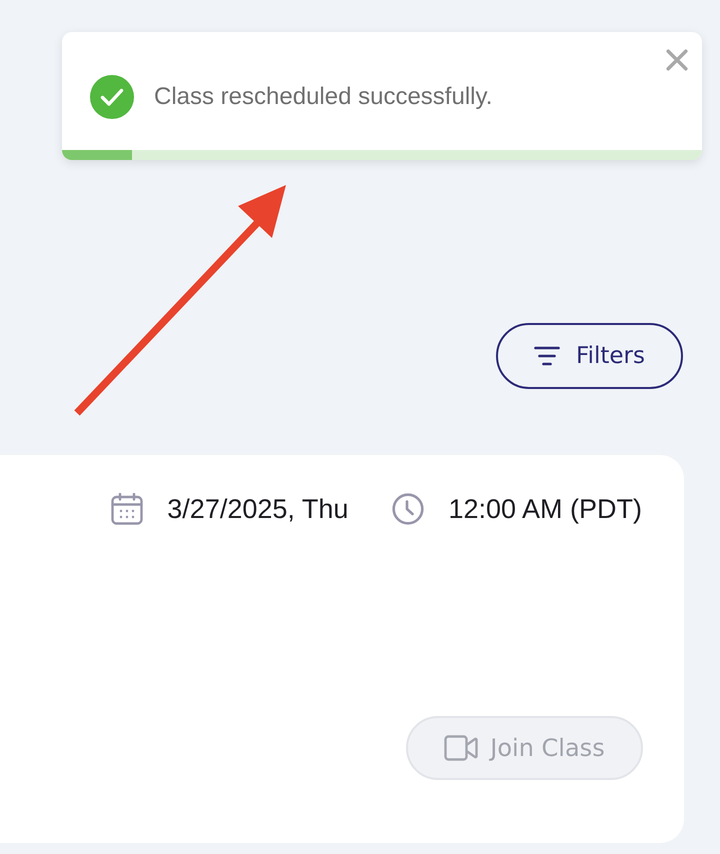  Describe the element at coordinates (127, 509) in the screenshot. I see `calendar-icon` at that location.